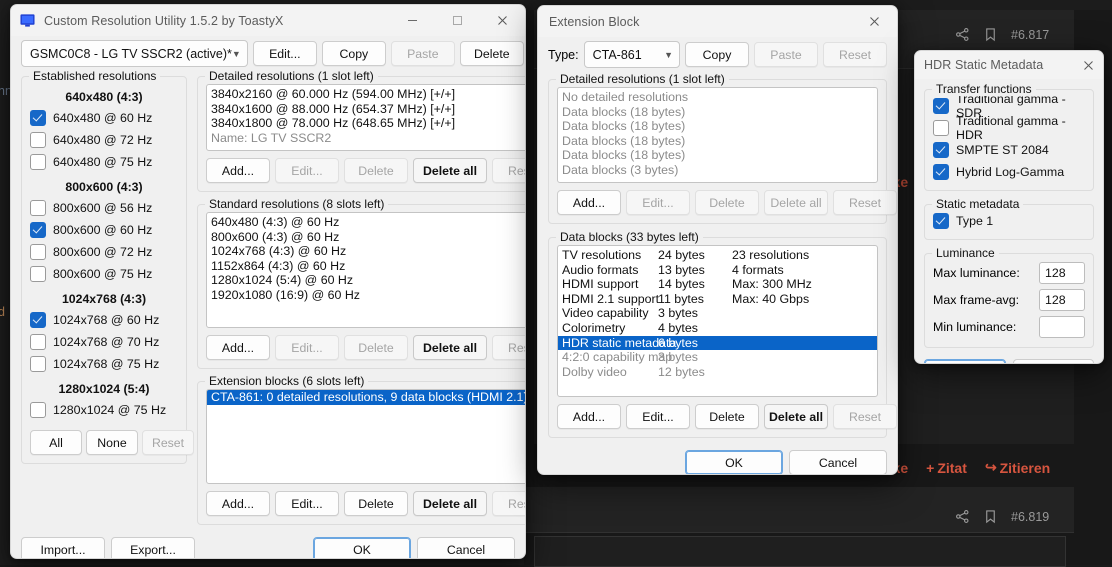 The height and width of the screenshot is (567, 1112). What do you see at coordinates (366, 266) in the screenshot?
I see `list-item: 1152x864 (4:3) @ 60 Hz` at bounding box center [366, 266].